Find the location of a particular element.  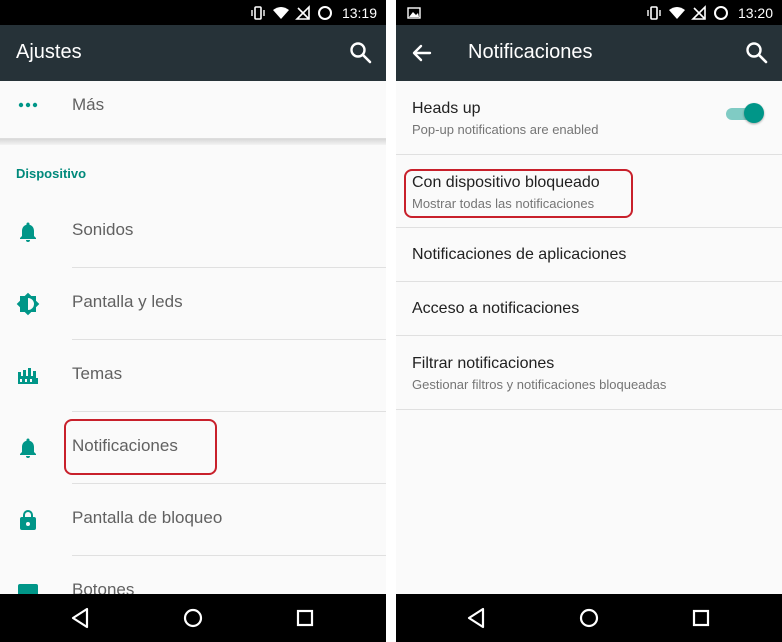

settings-item-pantalla-bloqueo: Pantalla de bloqueo is located at coordinates (193, 520).